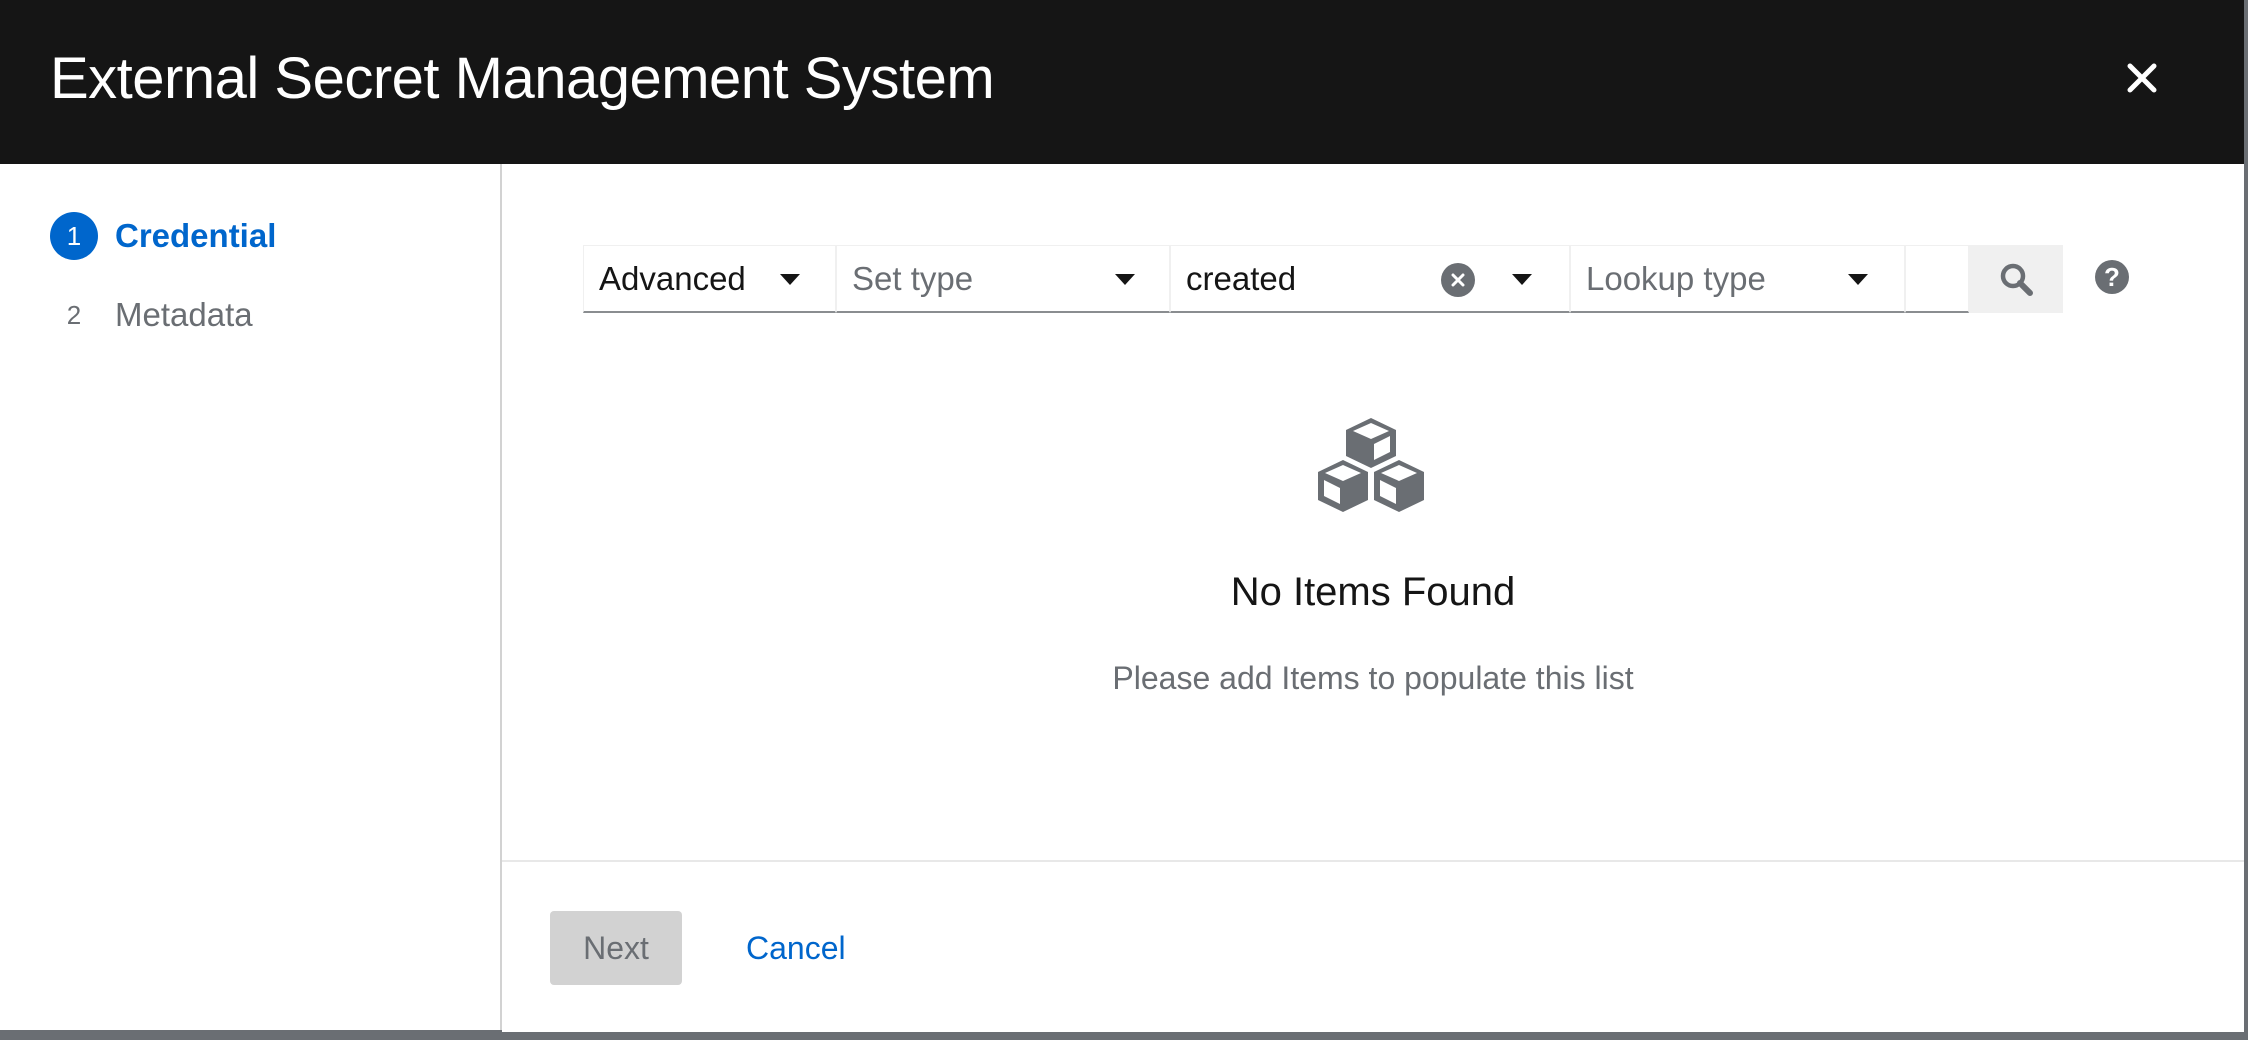 This screenshot has height=1040, width=2248. I want to click on nav-step-credential: 1 Credential, so click(163, 236).